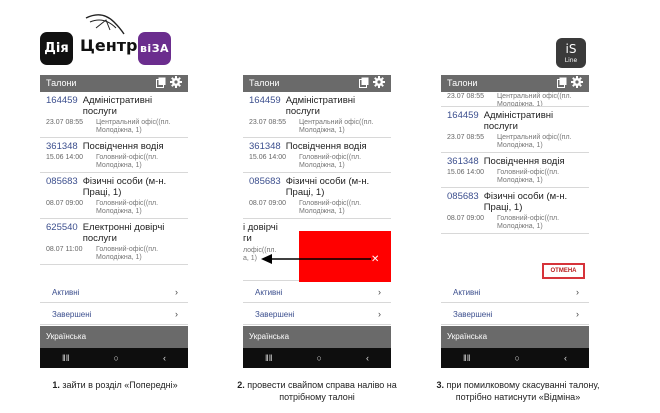 This screenshot has height=413, width=660. What do you see at coordinates (123, 233) in the screenshot?
I see `ticket-service: Електронні довірчі послуги` at bounding box center [123, 233].